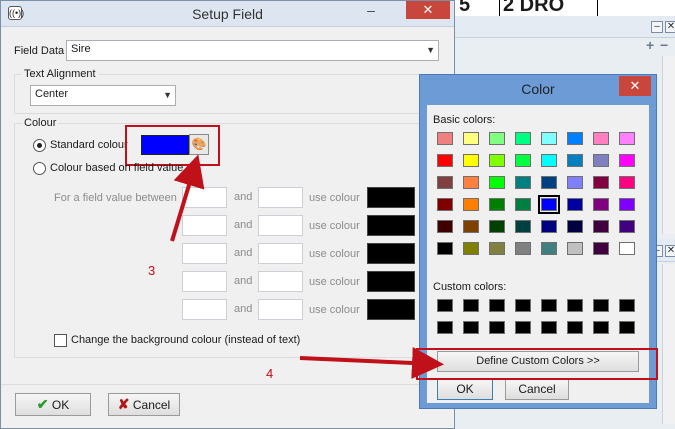  I want to click on annotation-step-4: 4, so click(270, 373).